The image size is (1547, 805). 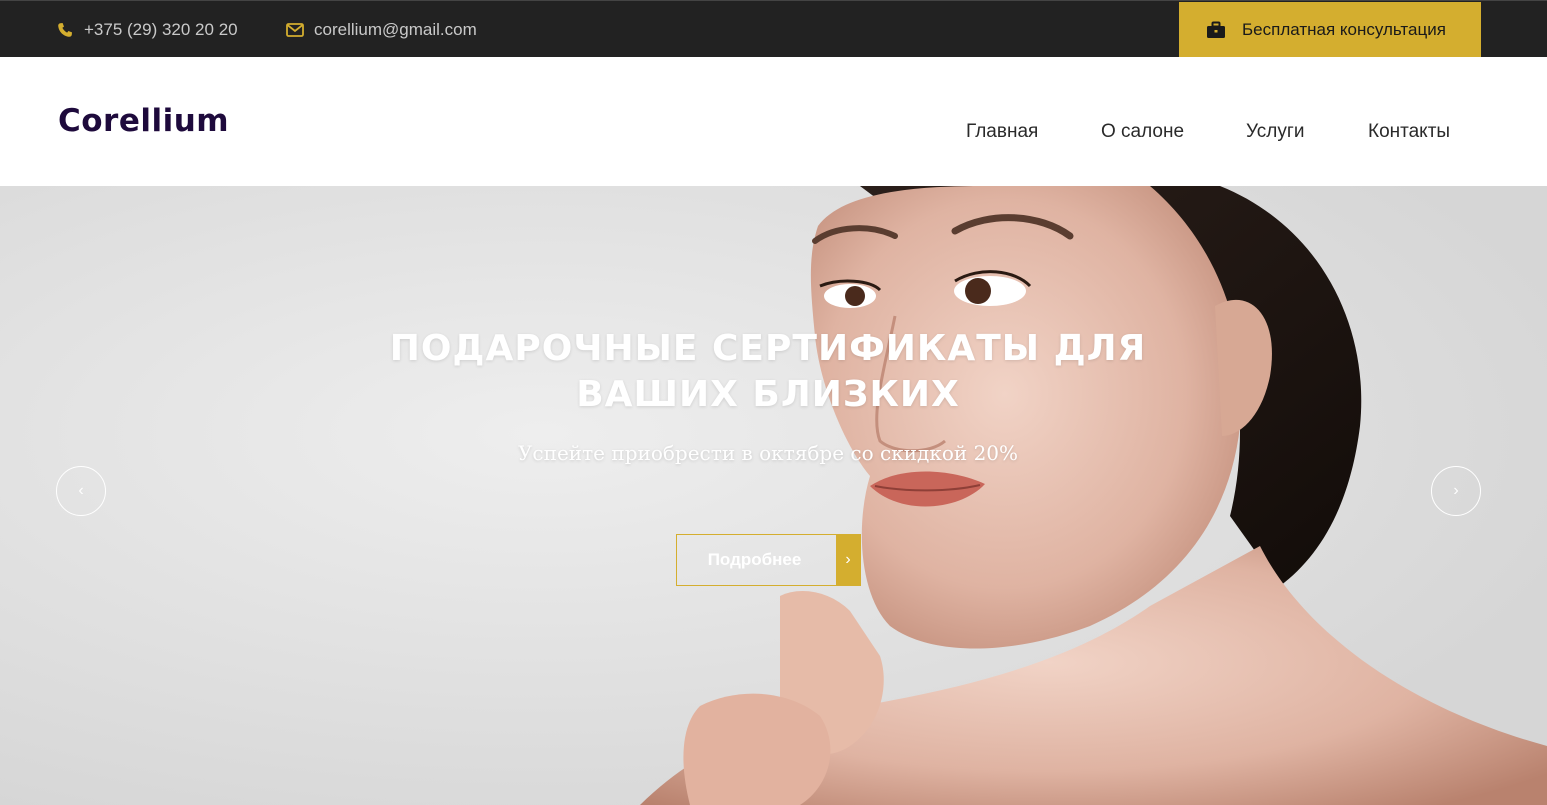 What do you see at coordinates (768, 348) in the screenshot?
I see `hero-title-line-1: ПОДАРОЧНЫЕ СЕРТИФИКАТЫ ДЛЯ` at bounding box center [768, 348].